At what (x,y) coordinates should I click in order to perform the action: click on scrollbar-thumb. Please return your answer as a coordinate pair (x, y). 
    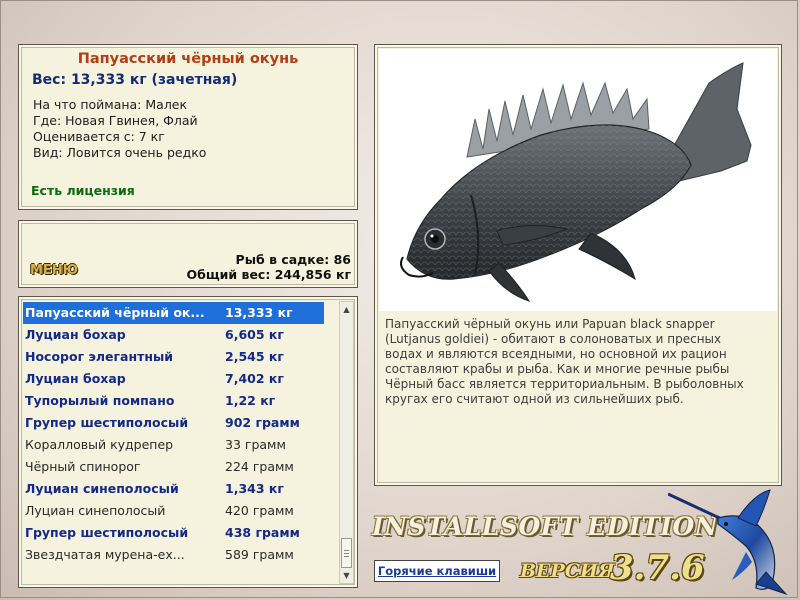
    Looking at the image, I should click on (346, 553).